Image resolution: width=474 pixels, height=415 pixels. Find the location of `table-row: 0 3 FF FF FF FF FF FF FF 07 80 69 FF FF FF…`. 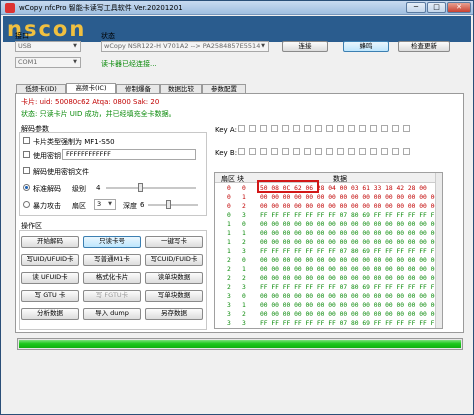

table-row: 0 3 FF FF FF FF FF FF FF 07 80 69 FF FF FF… is located at coordinates (326, 215).